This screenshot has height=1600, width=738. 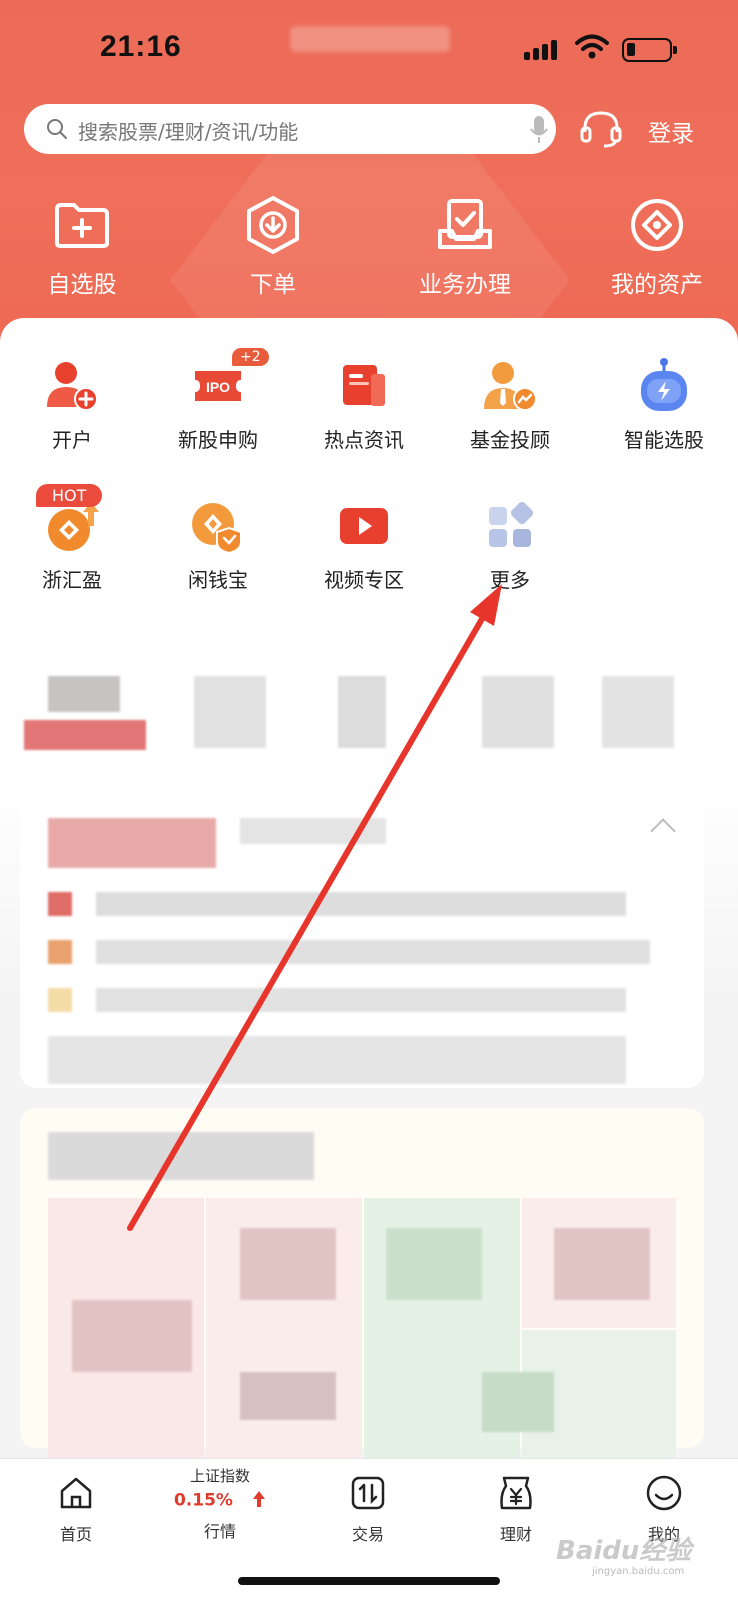 What do you see at coordinates (82, 285) in the screenshot?
I see `top-nav-label: 自选股` at bounding box center [82, 285].